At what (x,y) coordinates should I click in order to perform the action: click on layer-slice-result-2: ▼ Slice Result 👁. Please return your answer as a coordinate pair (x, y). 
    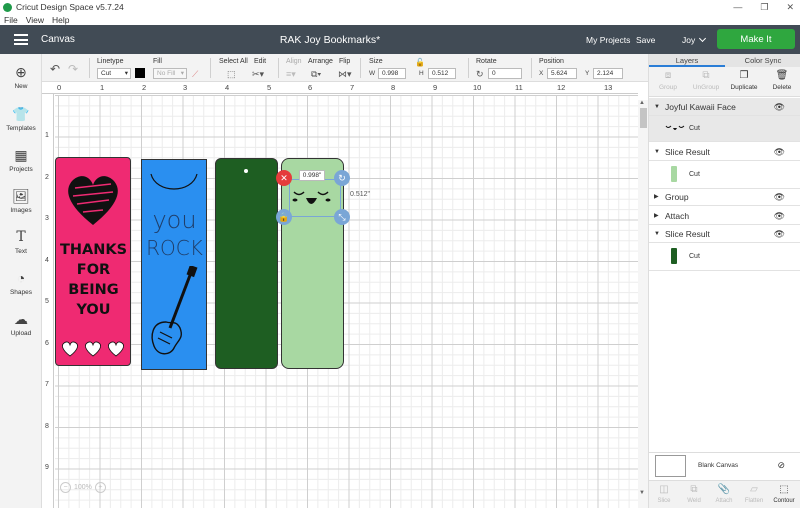
    Looking at the image, I should click on (724, 234).